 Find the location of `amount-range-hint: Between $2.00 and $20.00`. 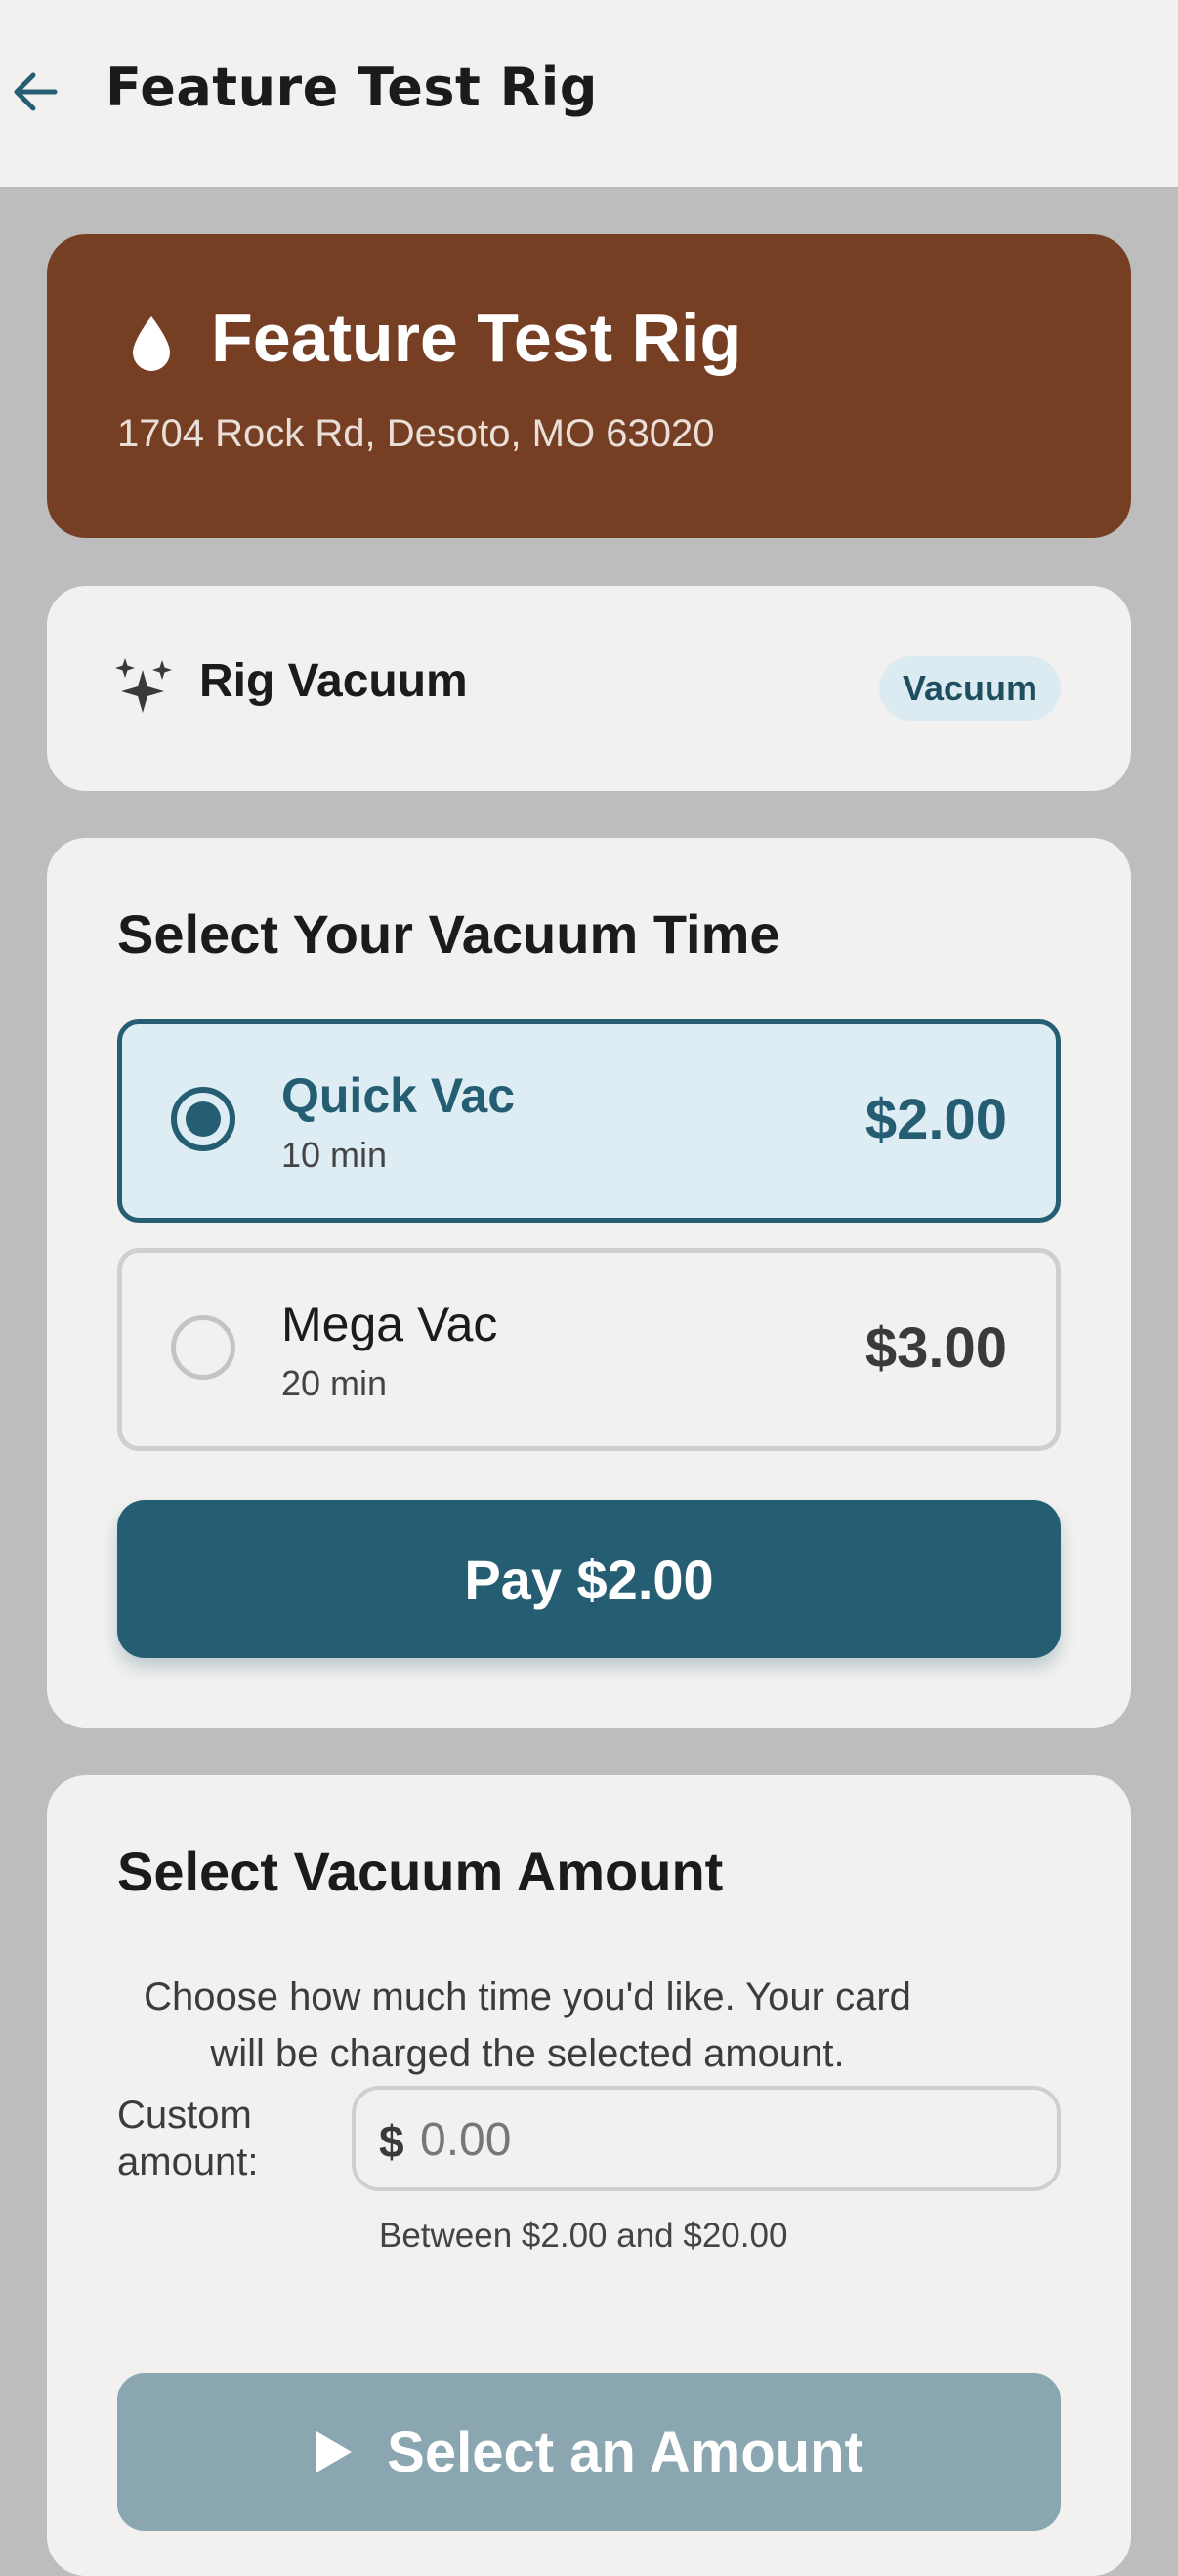

amount-range-hint: Between $2.00 and $20.00 is located at coordinates (583, 2236).